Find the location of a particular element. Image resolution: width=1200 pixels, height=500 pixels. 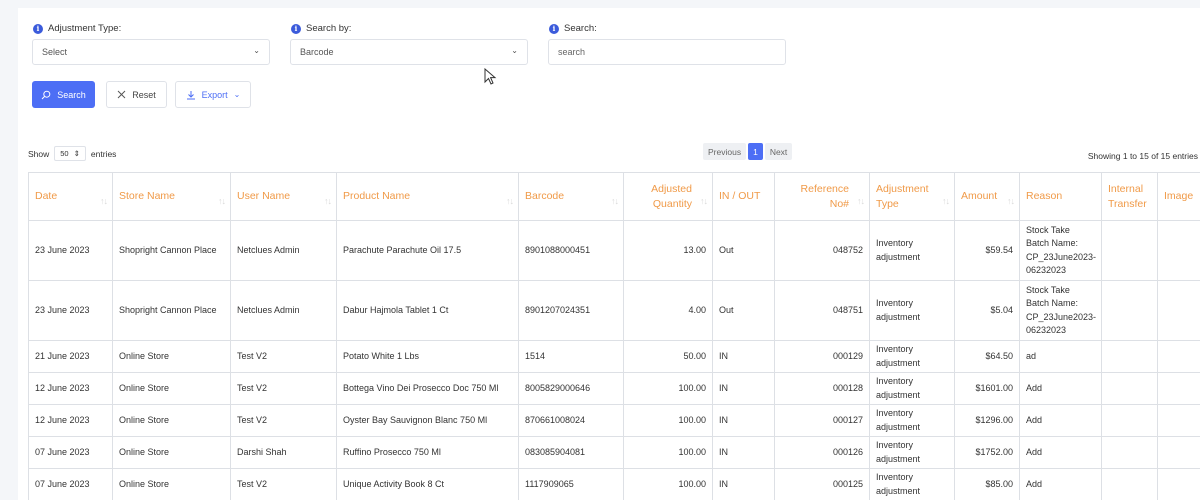

cell-product: Unique Activity Book 8 Ct is located at coordinates (427, 484).